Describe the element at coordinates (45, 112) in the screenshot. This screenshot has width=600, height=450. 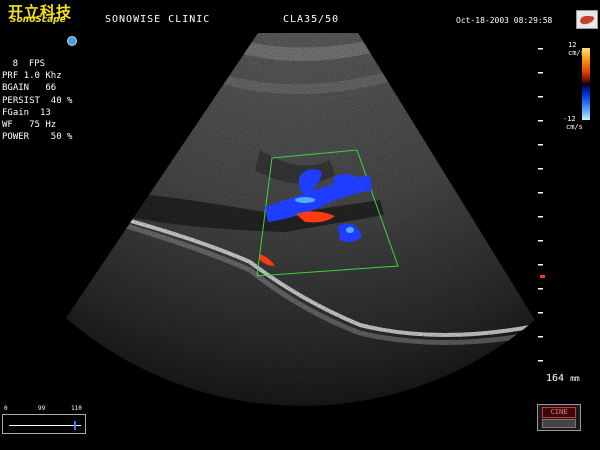
I see `param-fgain-value: 13` at that location.